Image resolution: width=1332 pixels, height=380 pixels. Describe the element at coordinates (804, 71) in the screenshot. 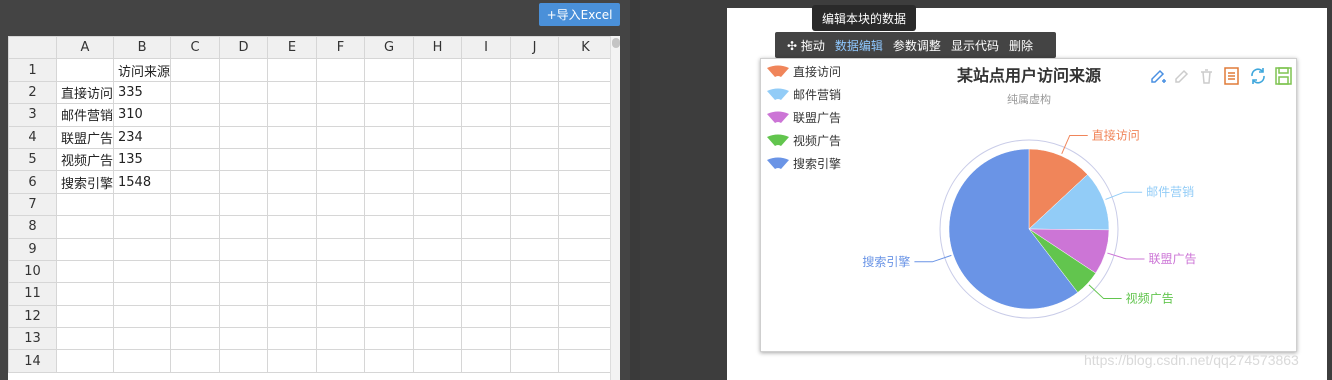

I see `legend-item: 直接访问` at that location.